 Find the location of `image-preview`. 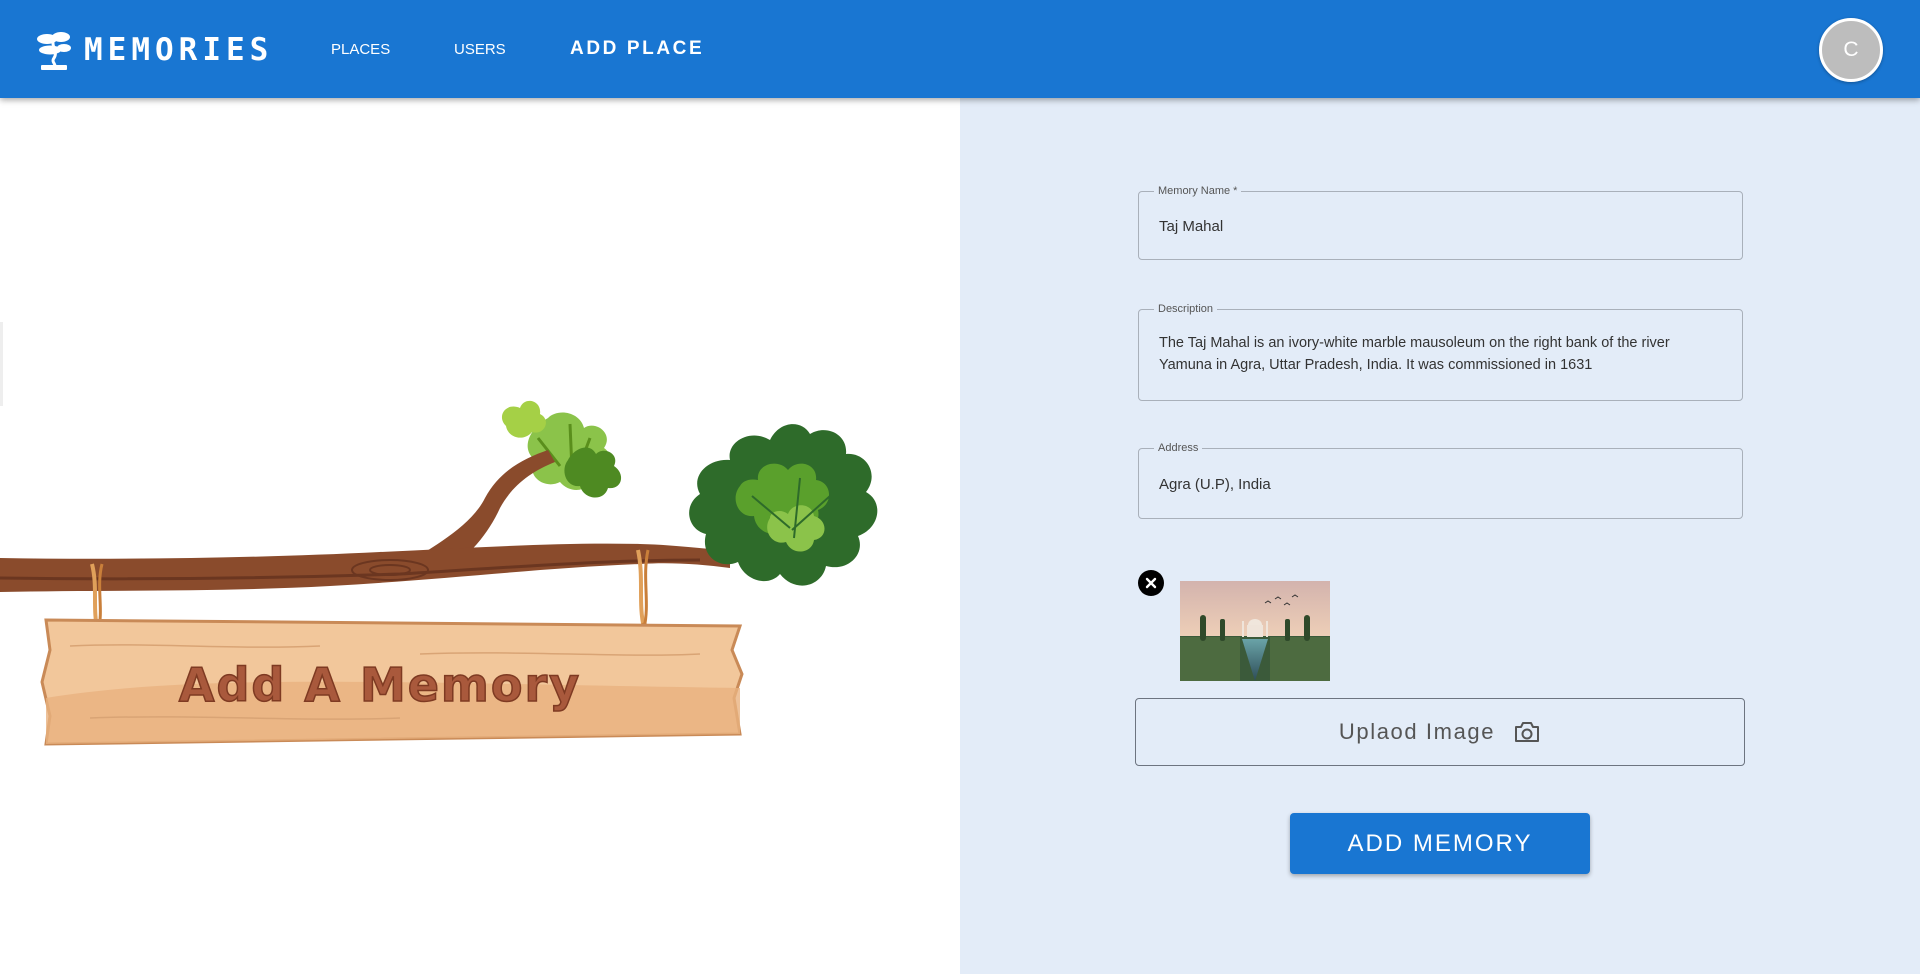

image-preview is located at coordinates (1255, 631).